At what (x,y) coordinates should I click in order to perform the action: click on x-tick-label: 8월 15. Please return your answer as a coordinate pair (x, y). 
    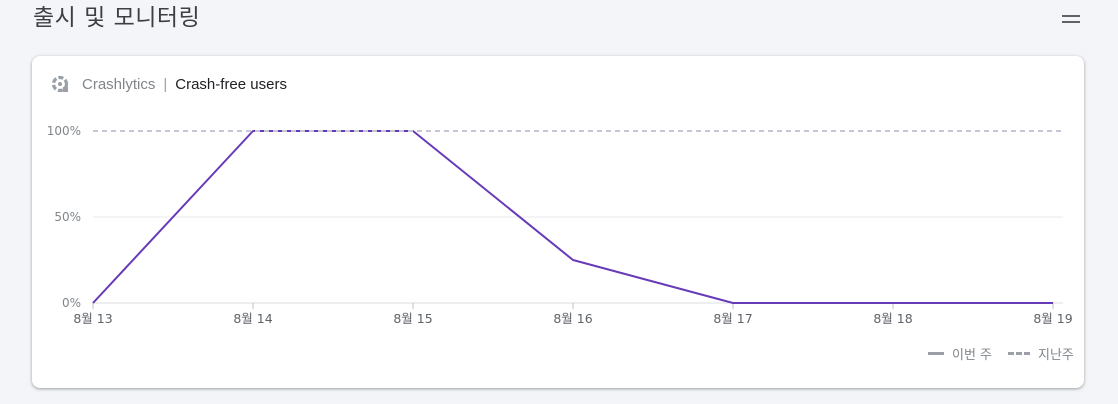
    Looking at the image, I should click on (412, 318).